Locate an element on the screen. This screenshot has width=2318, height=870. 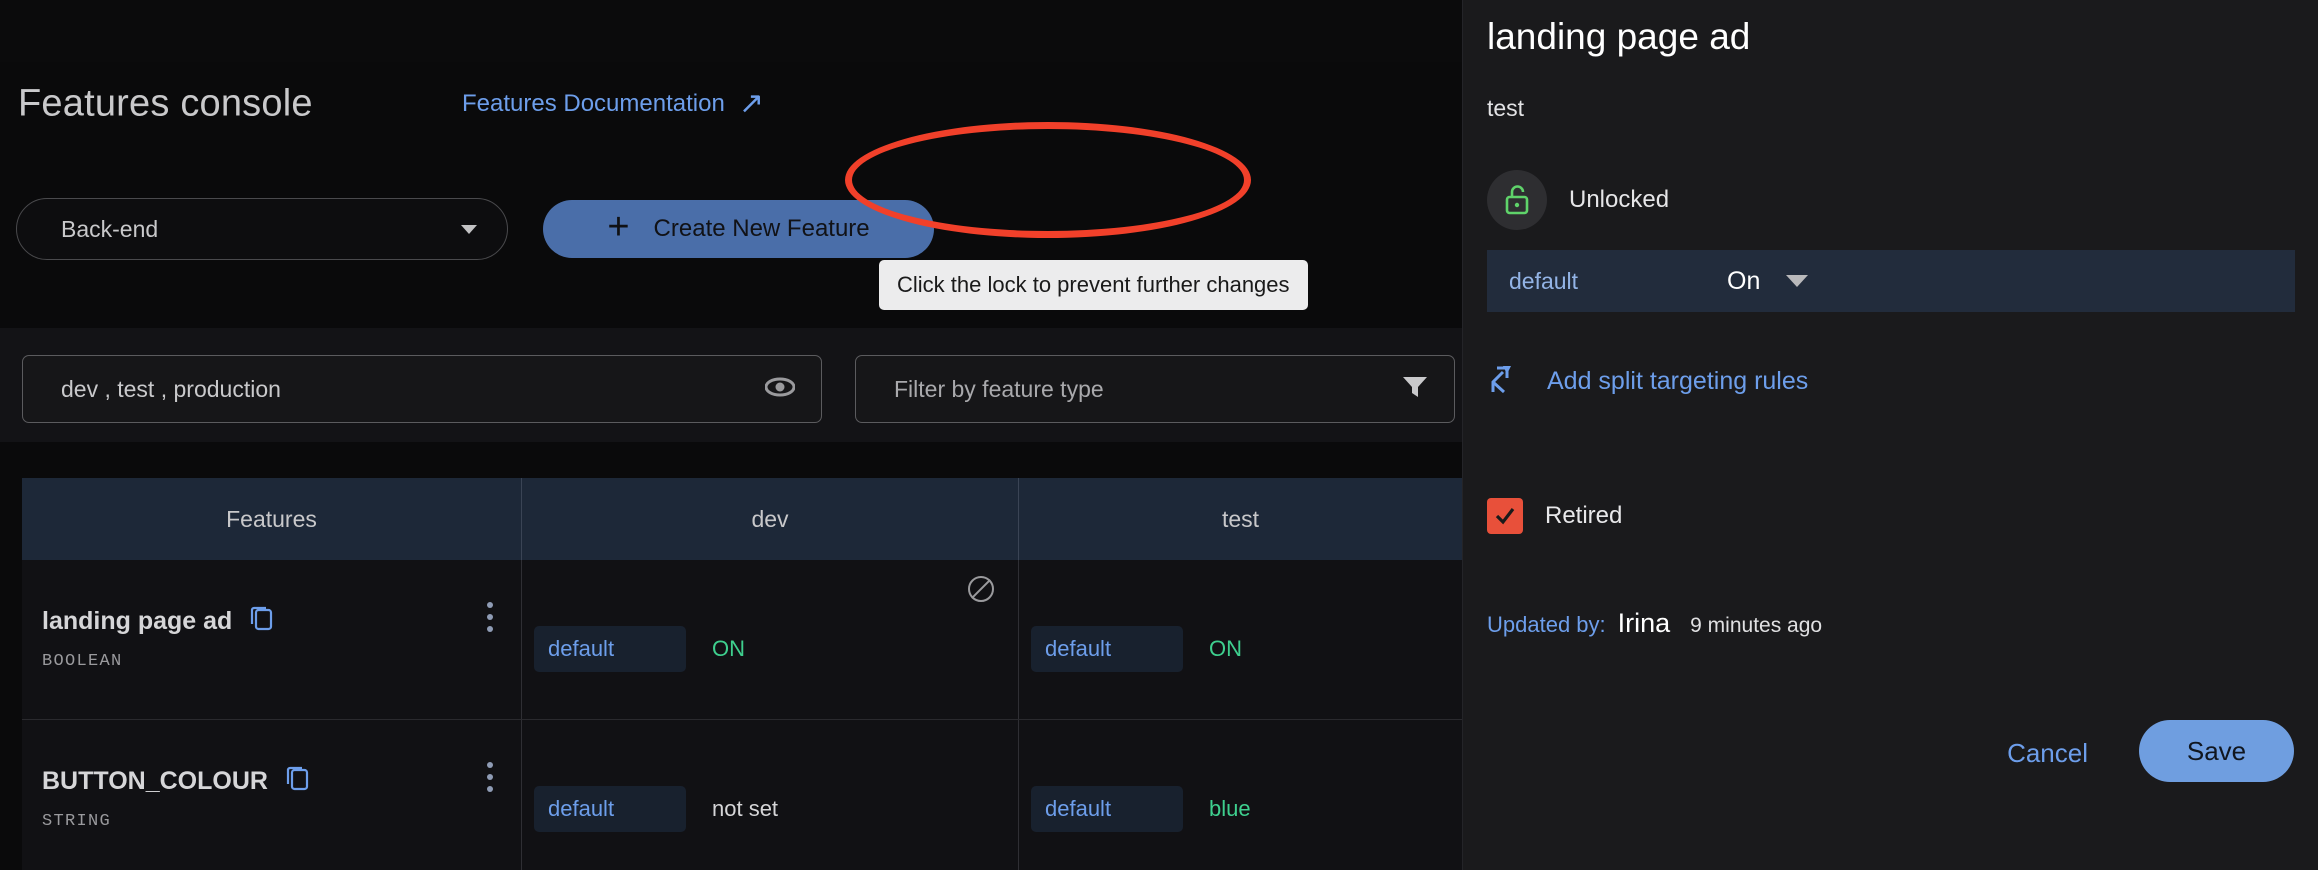
features-documentation-label: Features Documentation is located at coordinates (593, 103).